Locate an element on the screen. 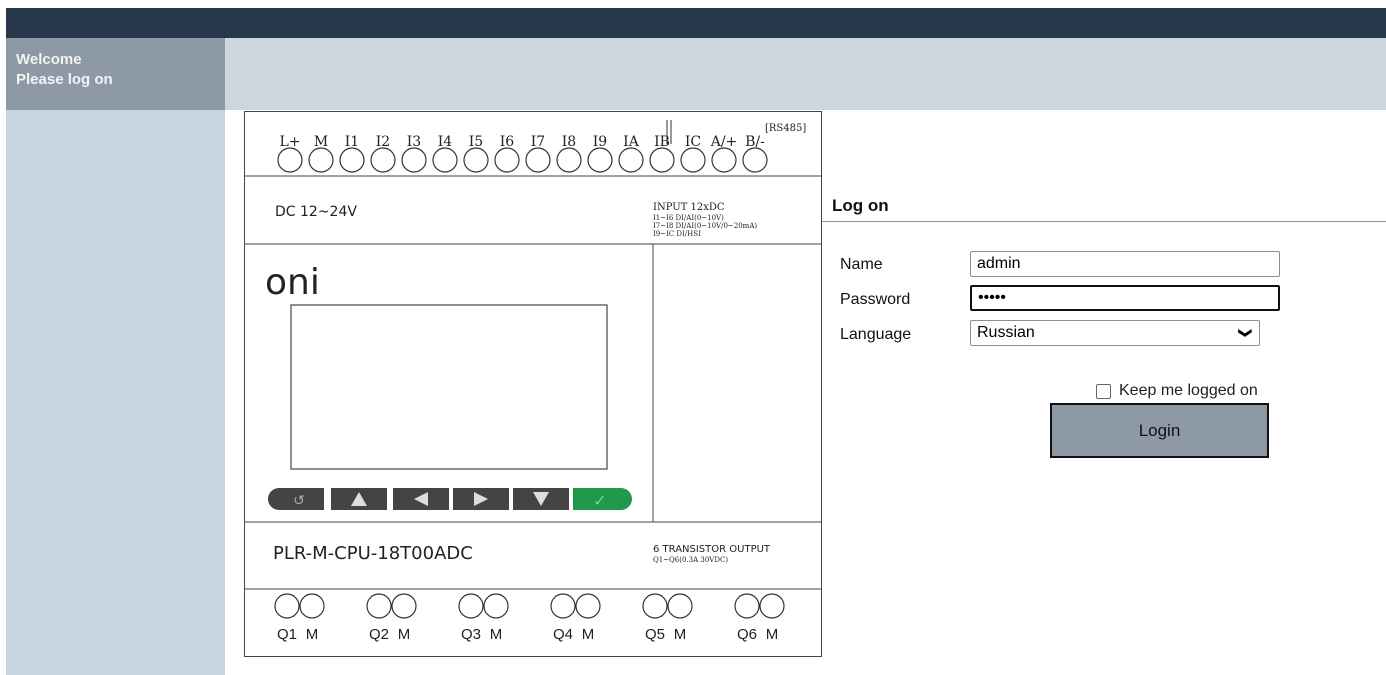 The image size is (1386, 675). language-label: Language is located at coordinates (876, 334).